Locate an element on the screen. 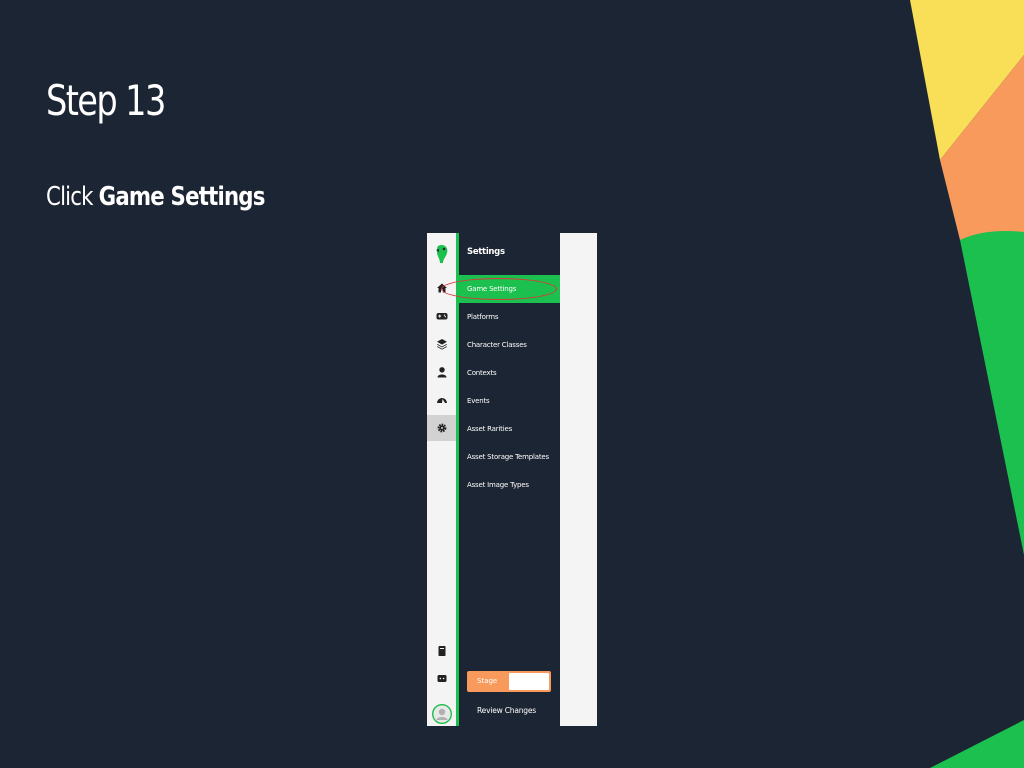  review-changes-link: Review Changes is located at coordinates (506, 710).